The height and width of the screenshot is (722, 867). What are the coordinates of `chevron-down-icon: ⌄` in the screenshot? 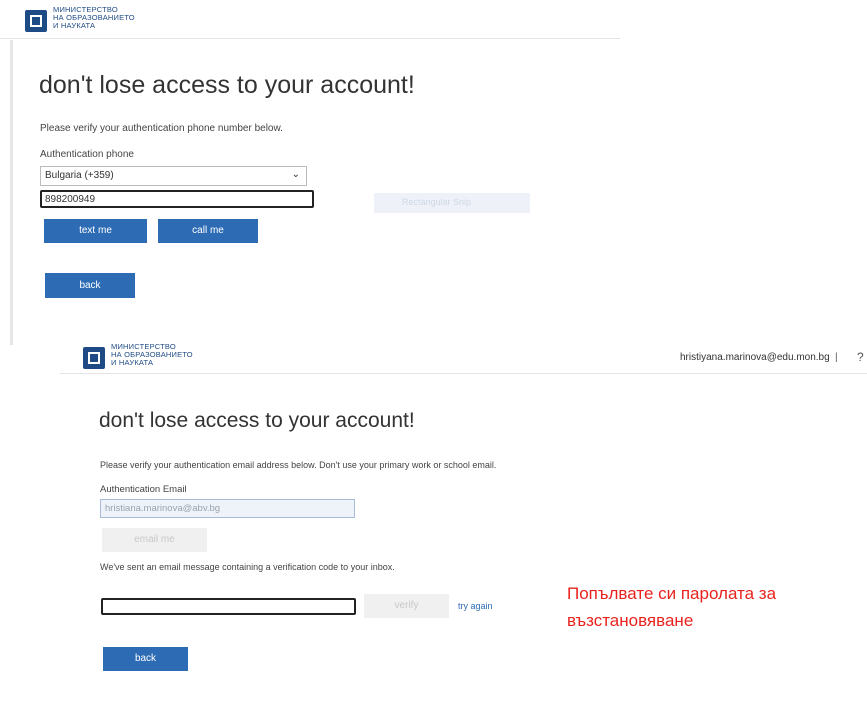 It's located at (295, 174).